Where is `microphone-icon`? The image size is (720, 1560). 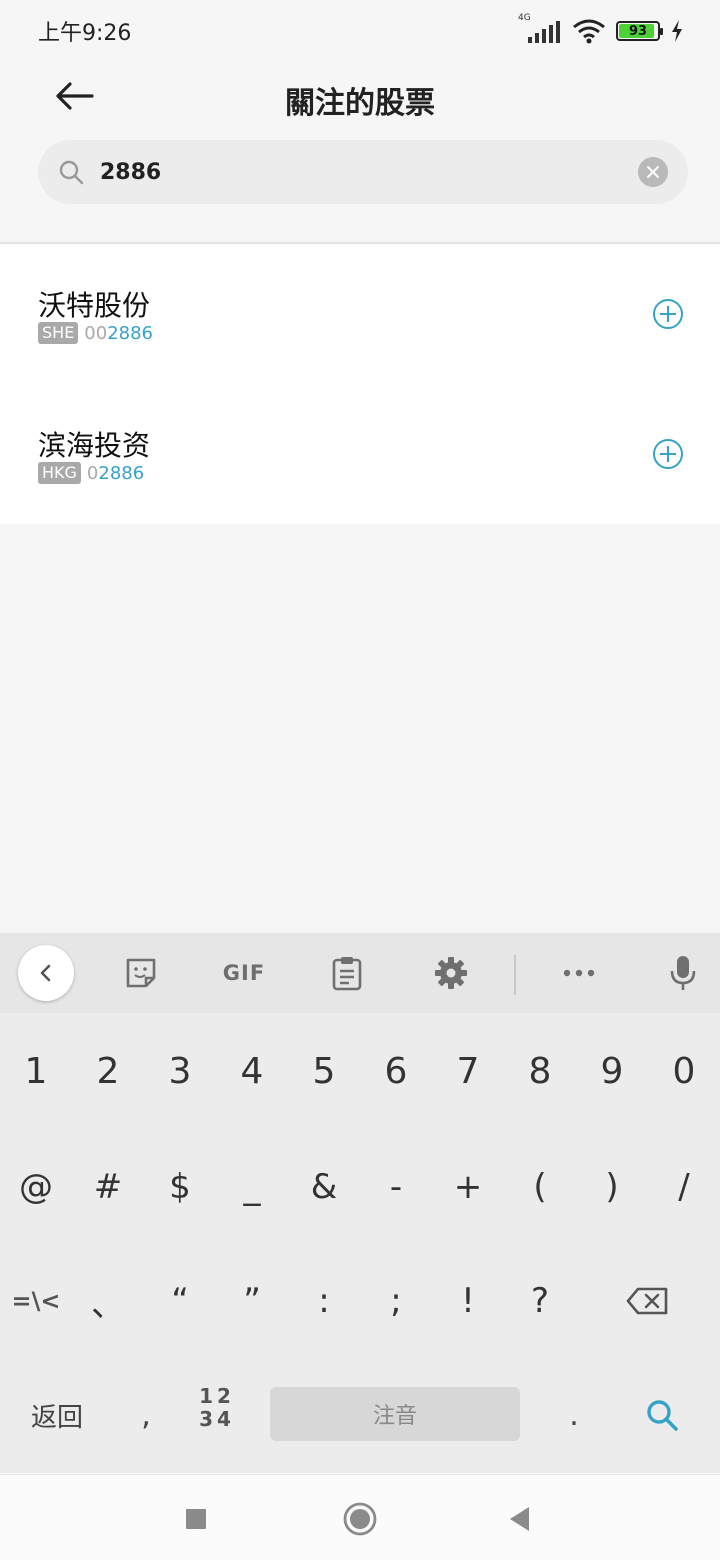
microphone-icon is located at coordinates (683, 973).